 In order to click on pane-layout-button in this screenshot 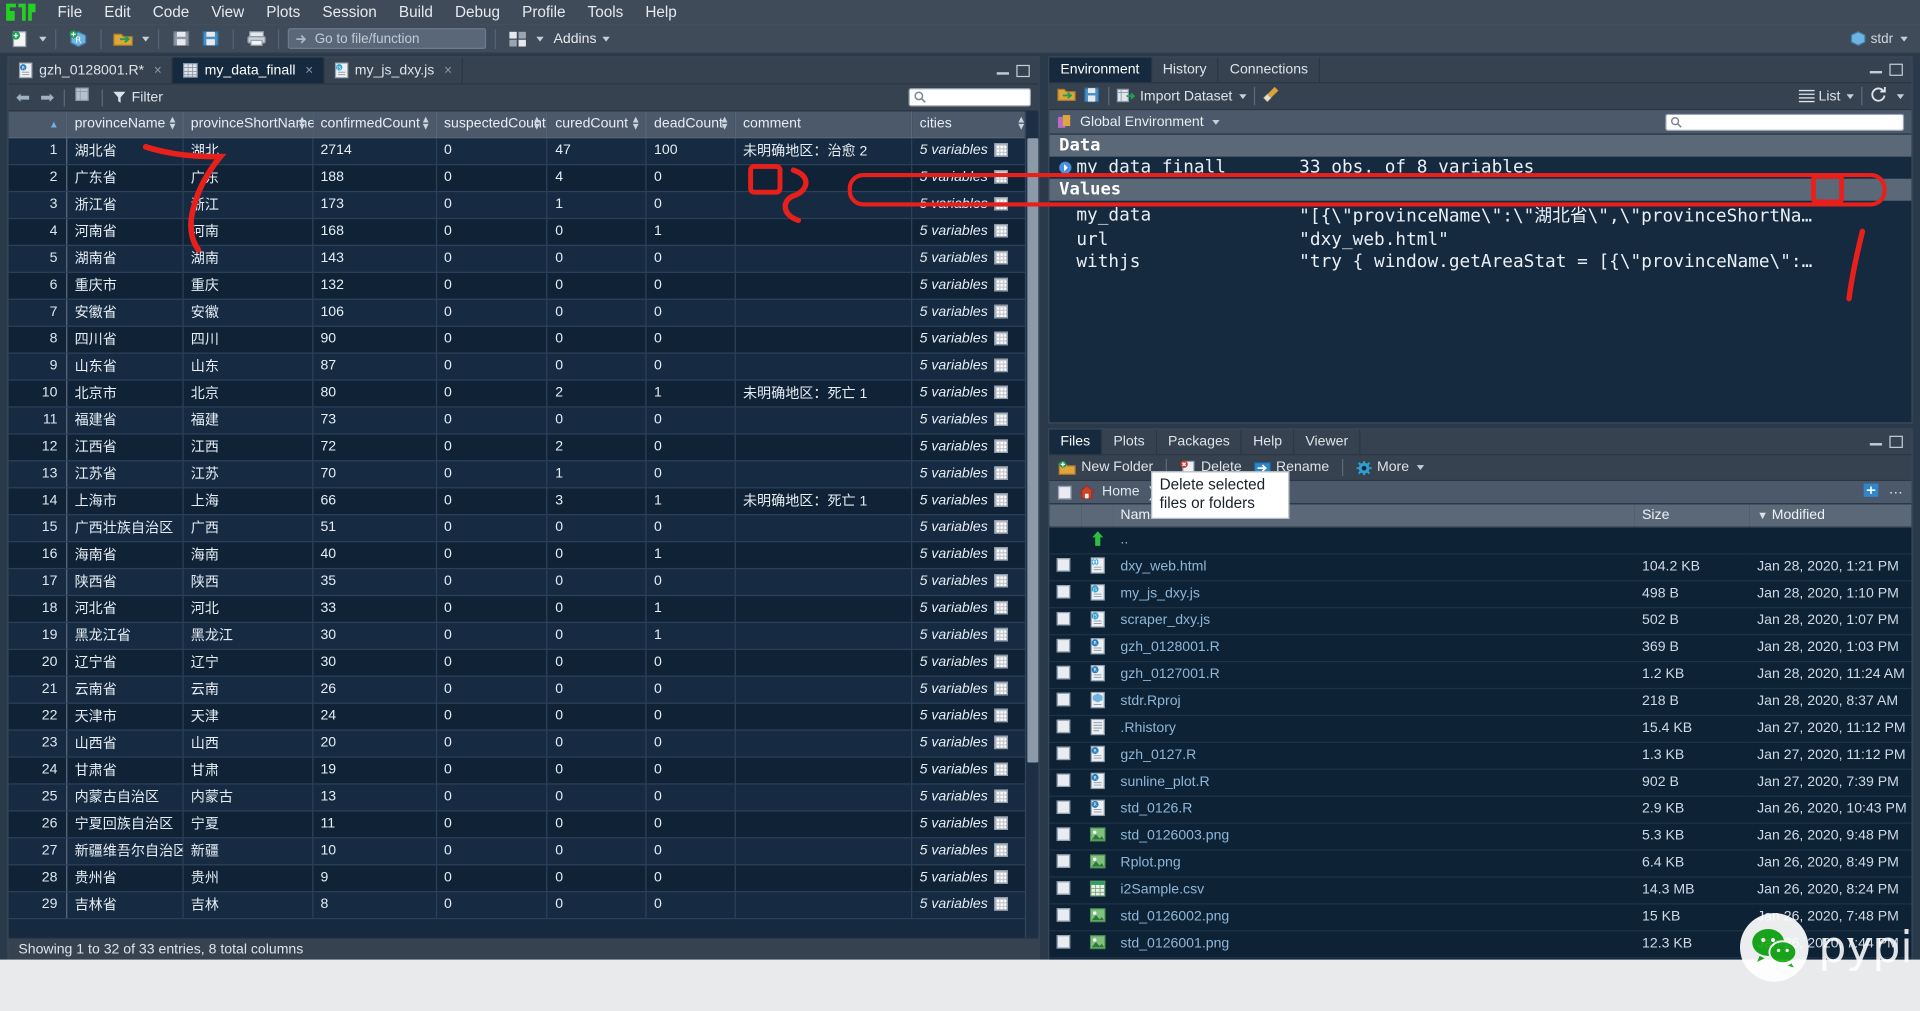, I will do `click(517, 38)`.